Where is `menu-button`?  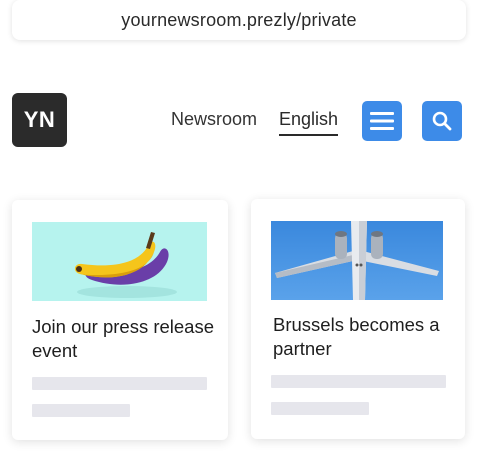
menu-button is located at coordinates (382, 121).